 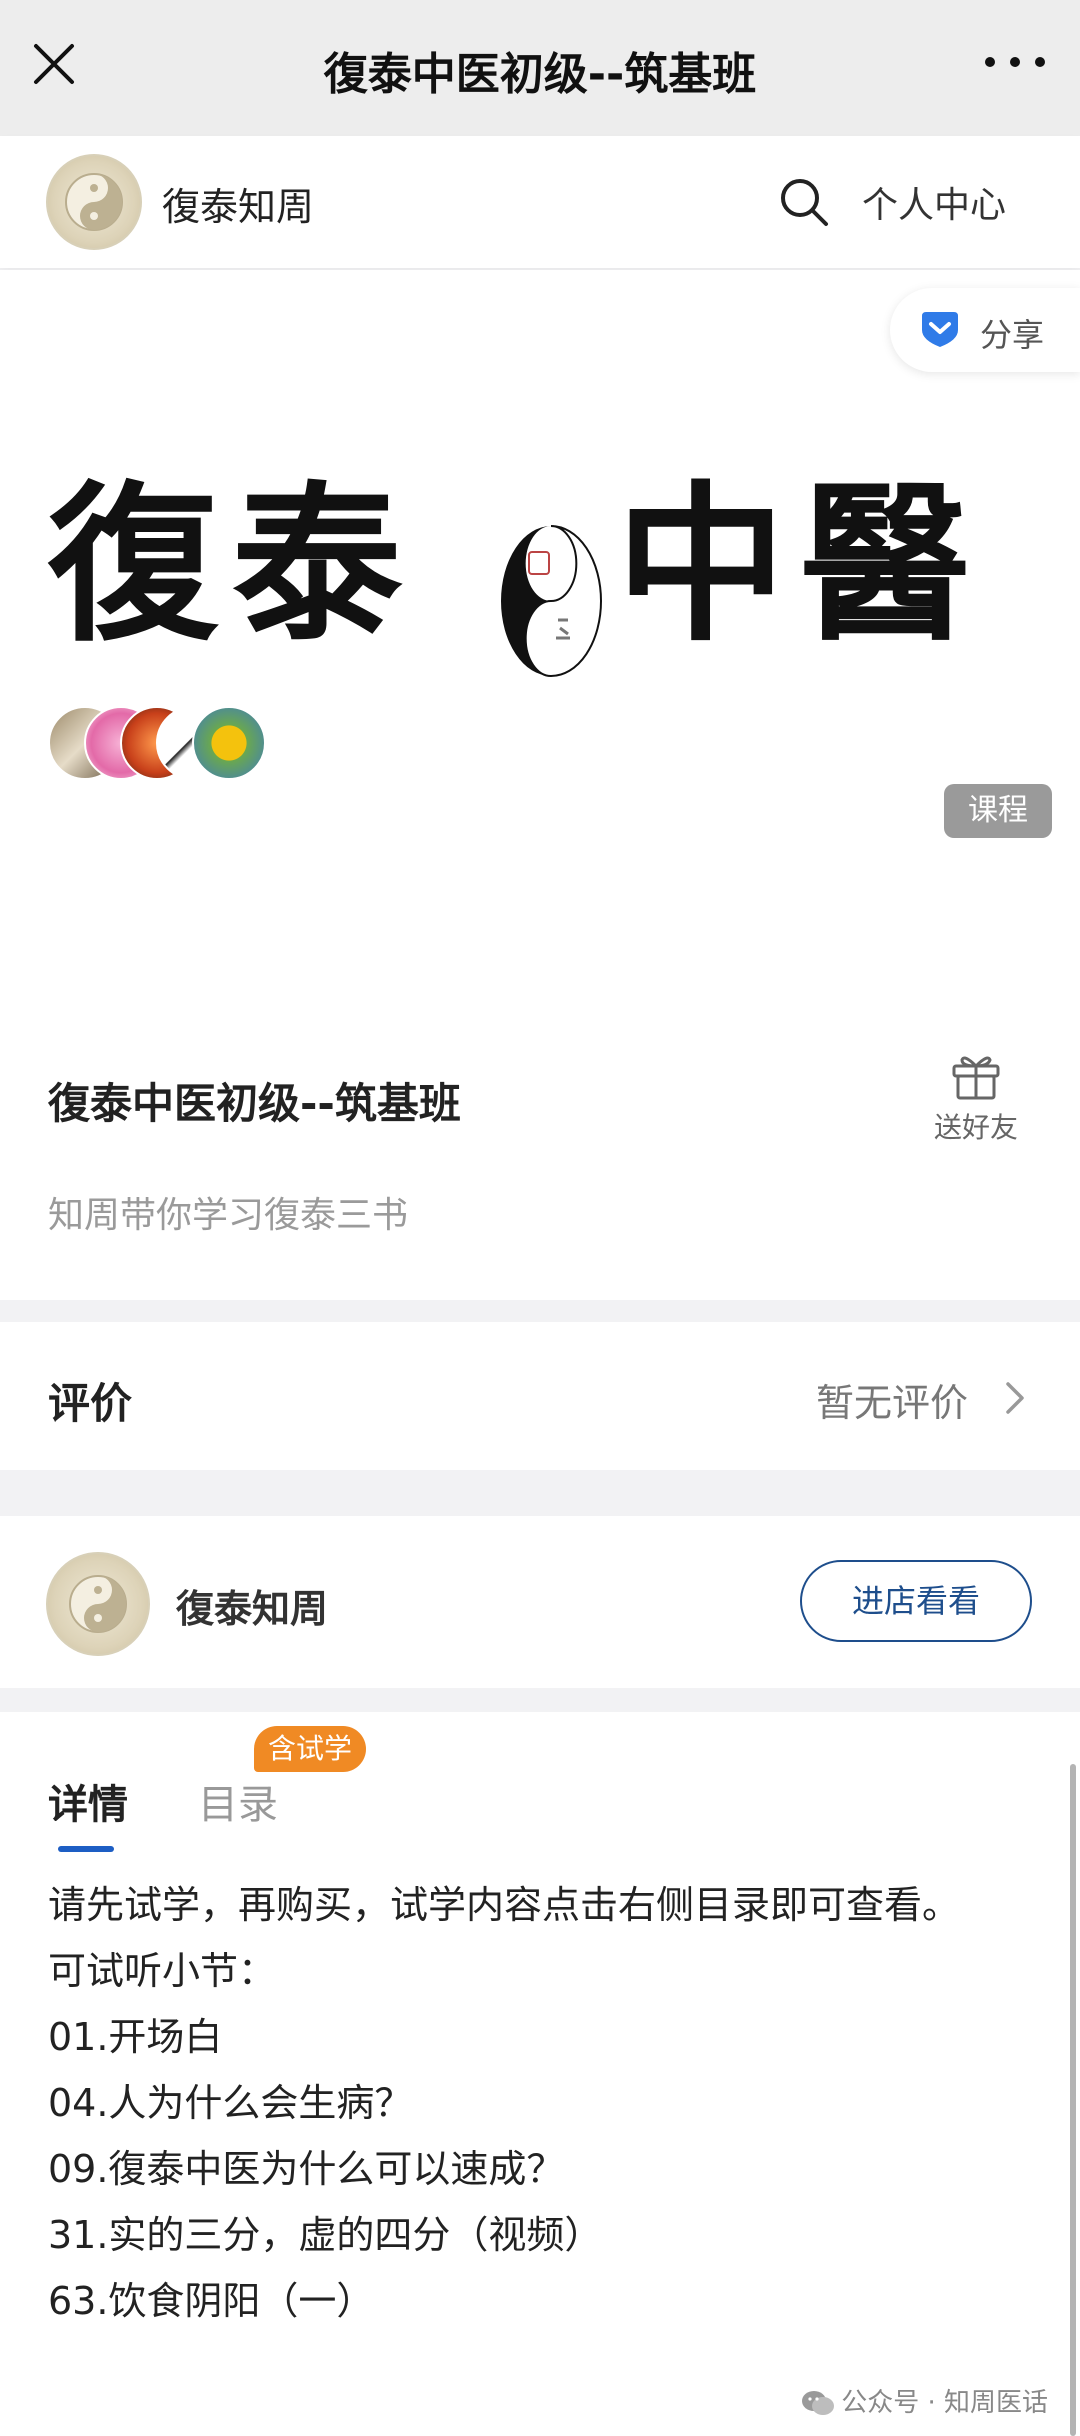 I want to click on course-type-badge: 课程, so click(x=998, y=811).